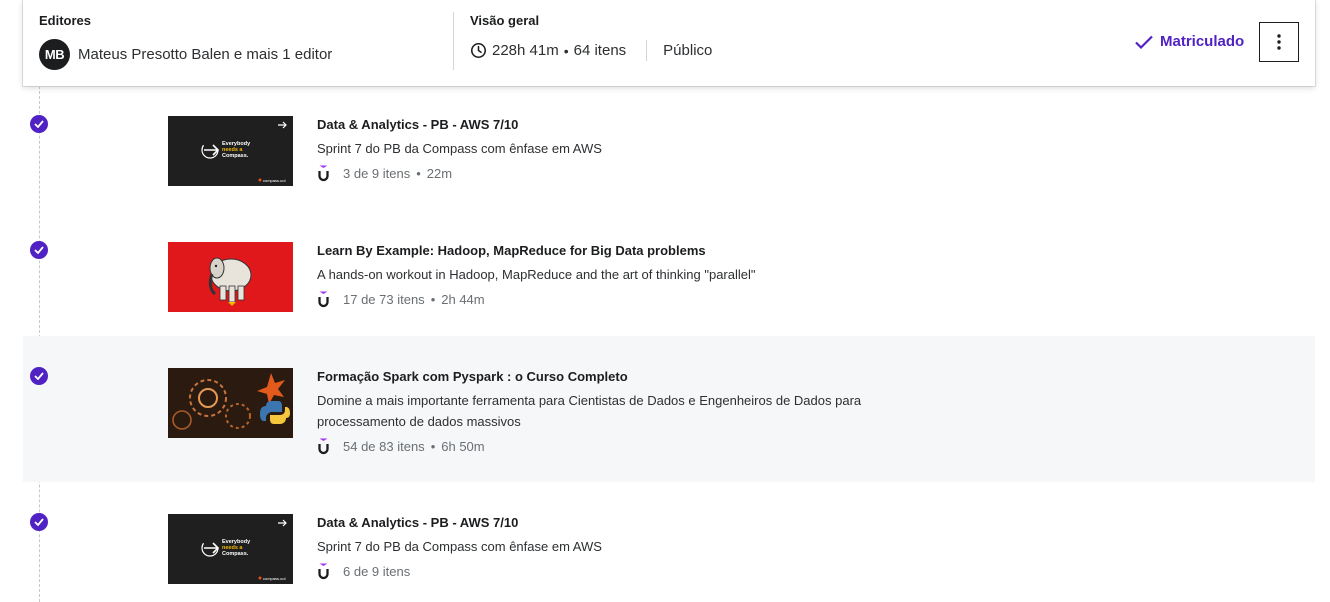 The image size is (1330, 602). What do you see at coordinates (384, 299) in the screenshot?
I see `course-progress: 17 de 73 itens` at bounding box center [384, 299].